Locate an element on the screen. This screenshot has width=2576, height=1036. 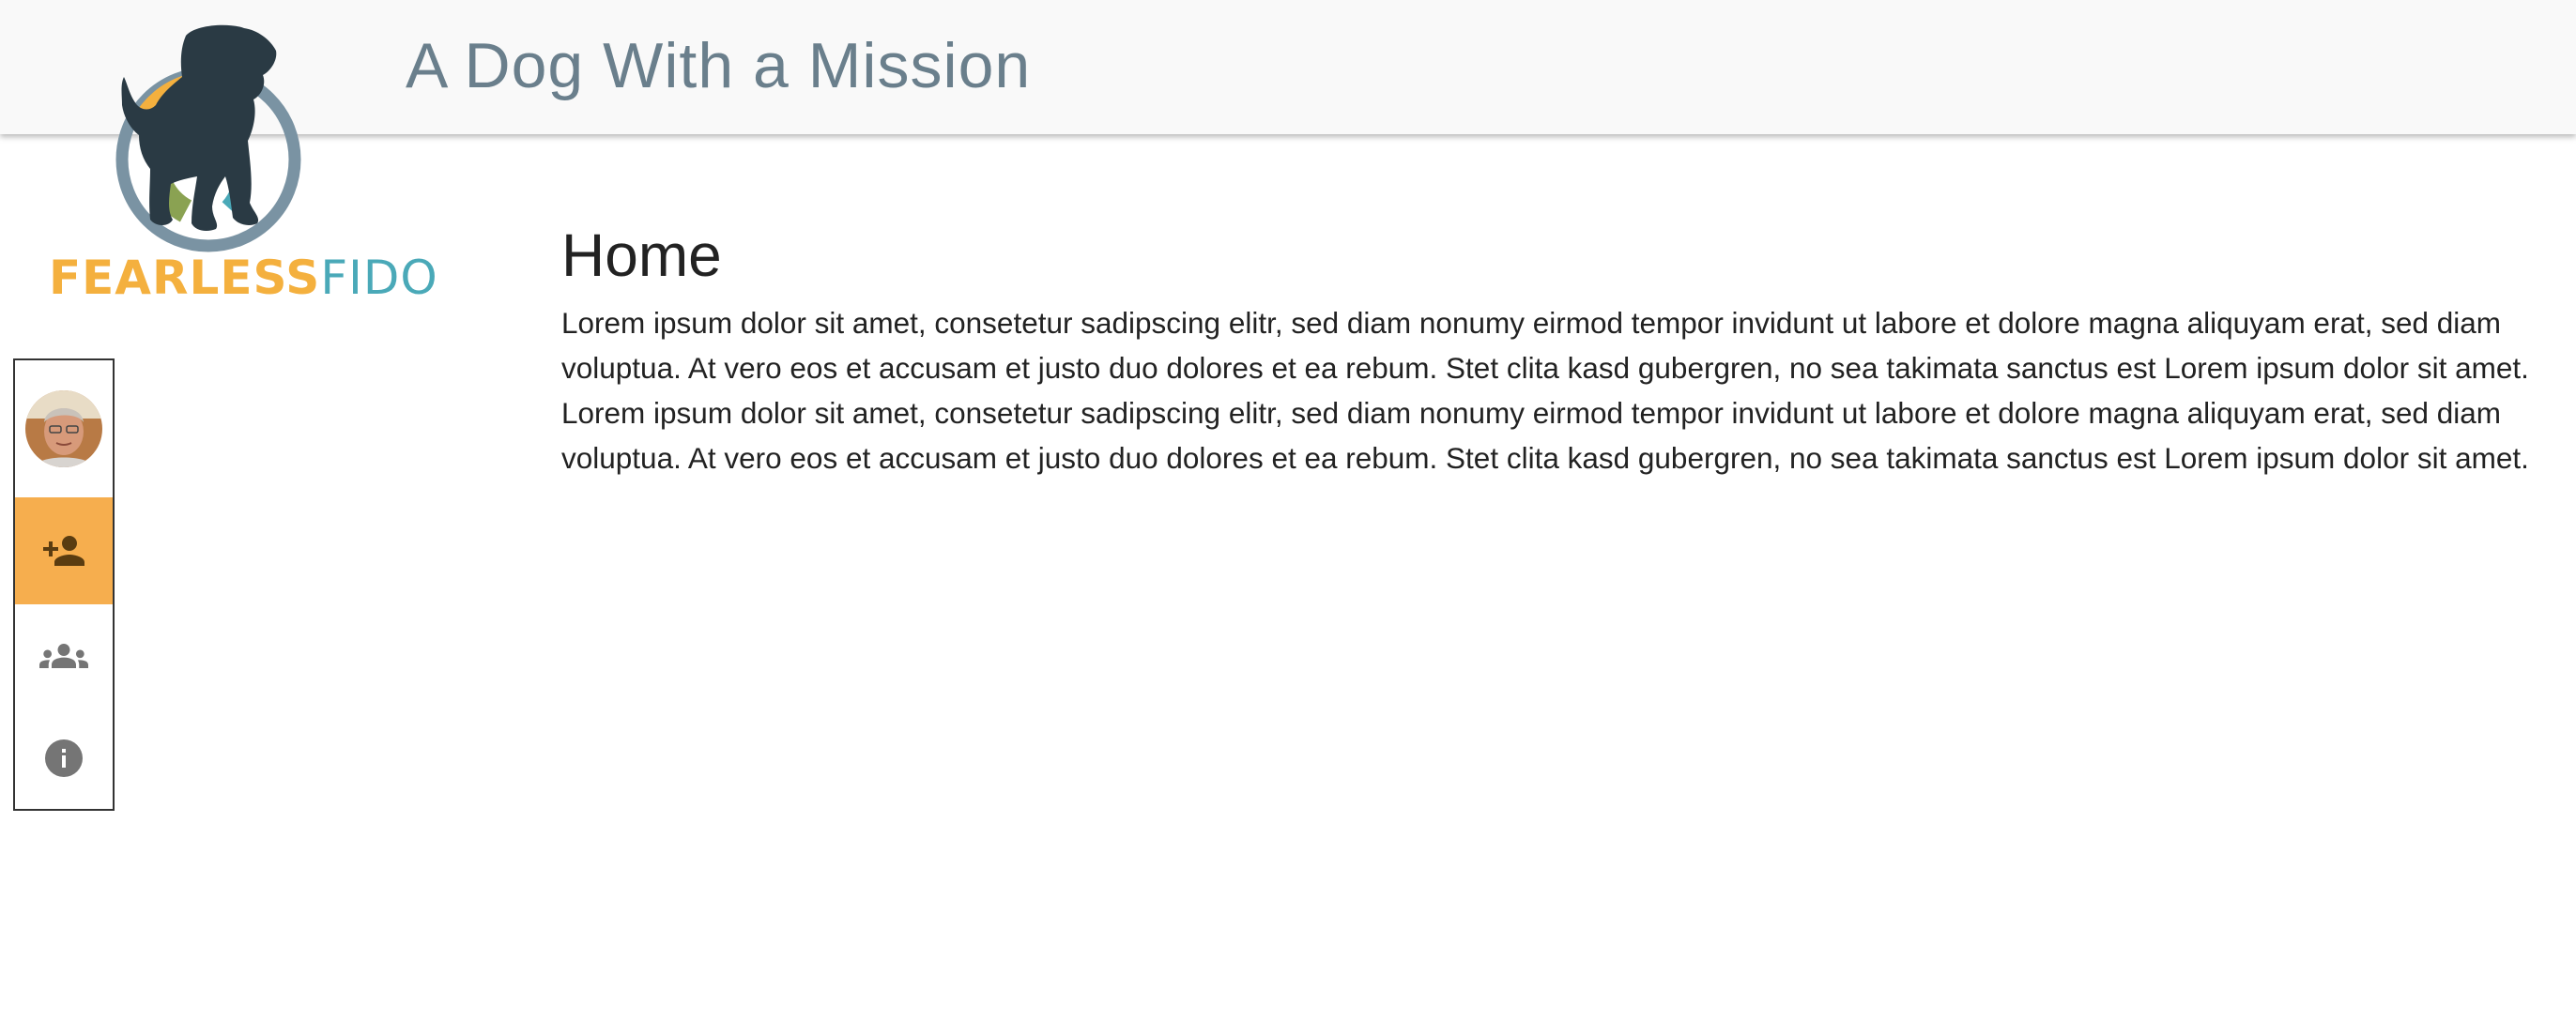
fearless-fido-logo: FEARLESSFIDO is located at coordinates (241, 162).